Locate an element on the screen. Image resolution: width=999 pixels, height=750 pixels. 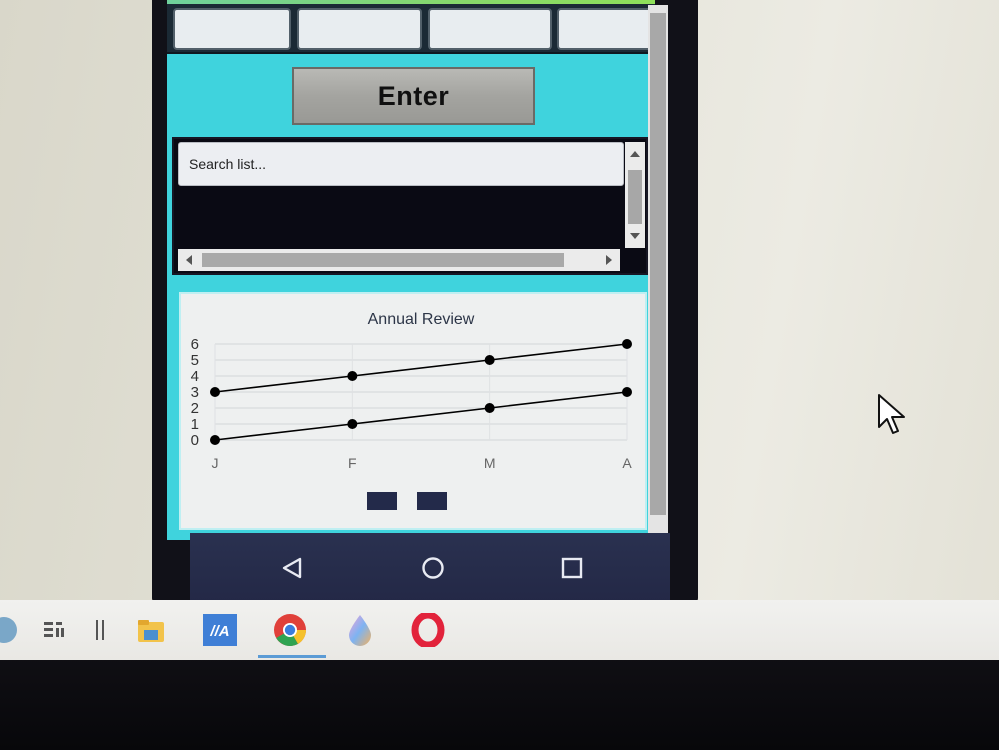
y-tick-label: 1 is located at coordinates (195, 424).